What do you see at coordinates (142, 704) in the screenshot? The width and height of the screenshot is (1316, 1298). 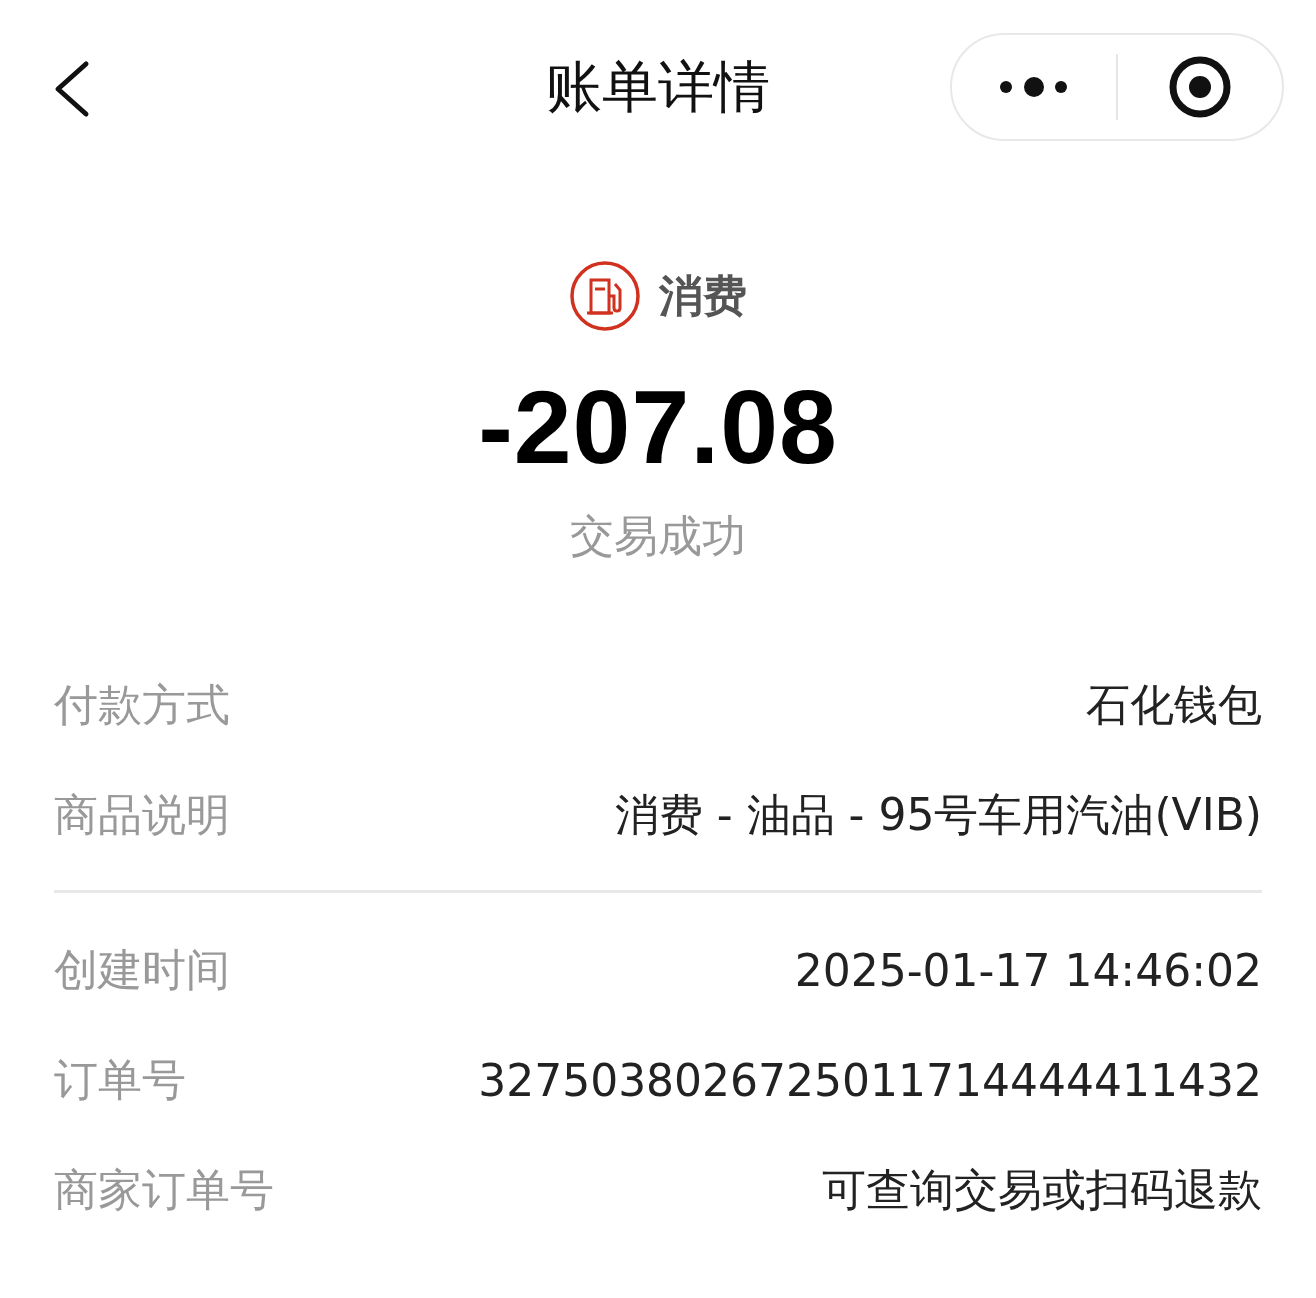 I see `field-label: 付款方式` at bounding box center [142, 704].